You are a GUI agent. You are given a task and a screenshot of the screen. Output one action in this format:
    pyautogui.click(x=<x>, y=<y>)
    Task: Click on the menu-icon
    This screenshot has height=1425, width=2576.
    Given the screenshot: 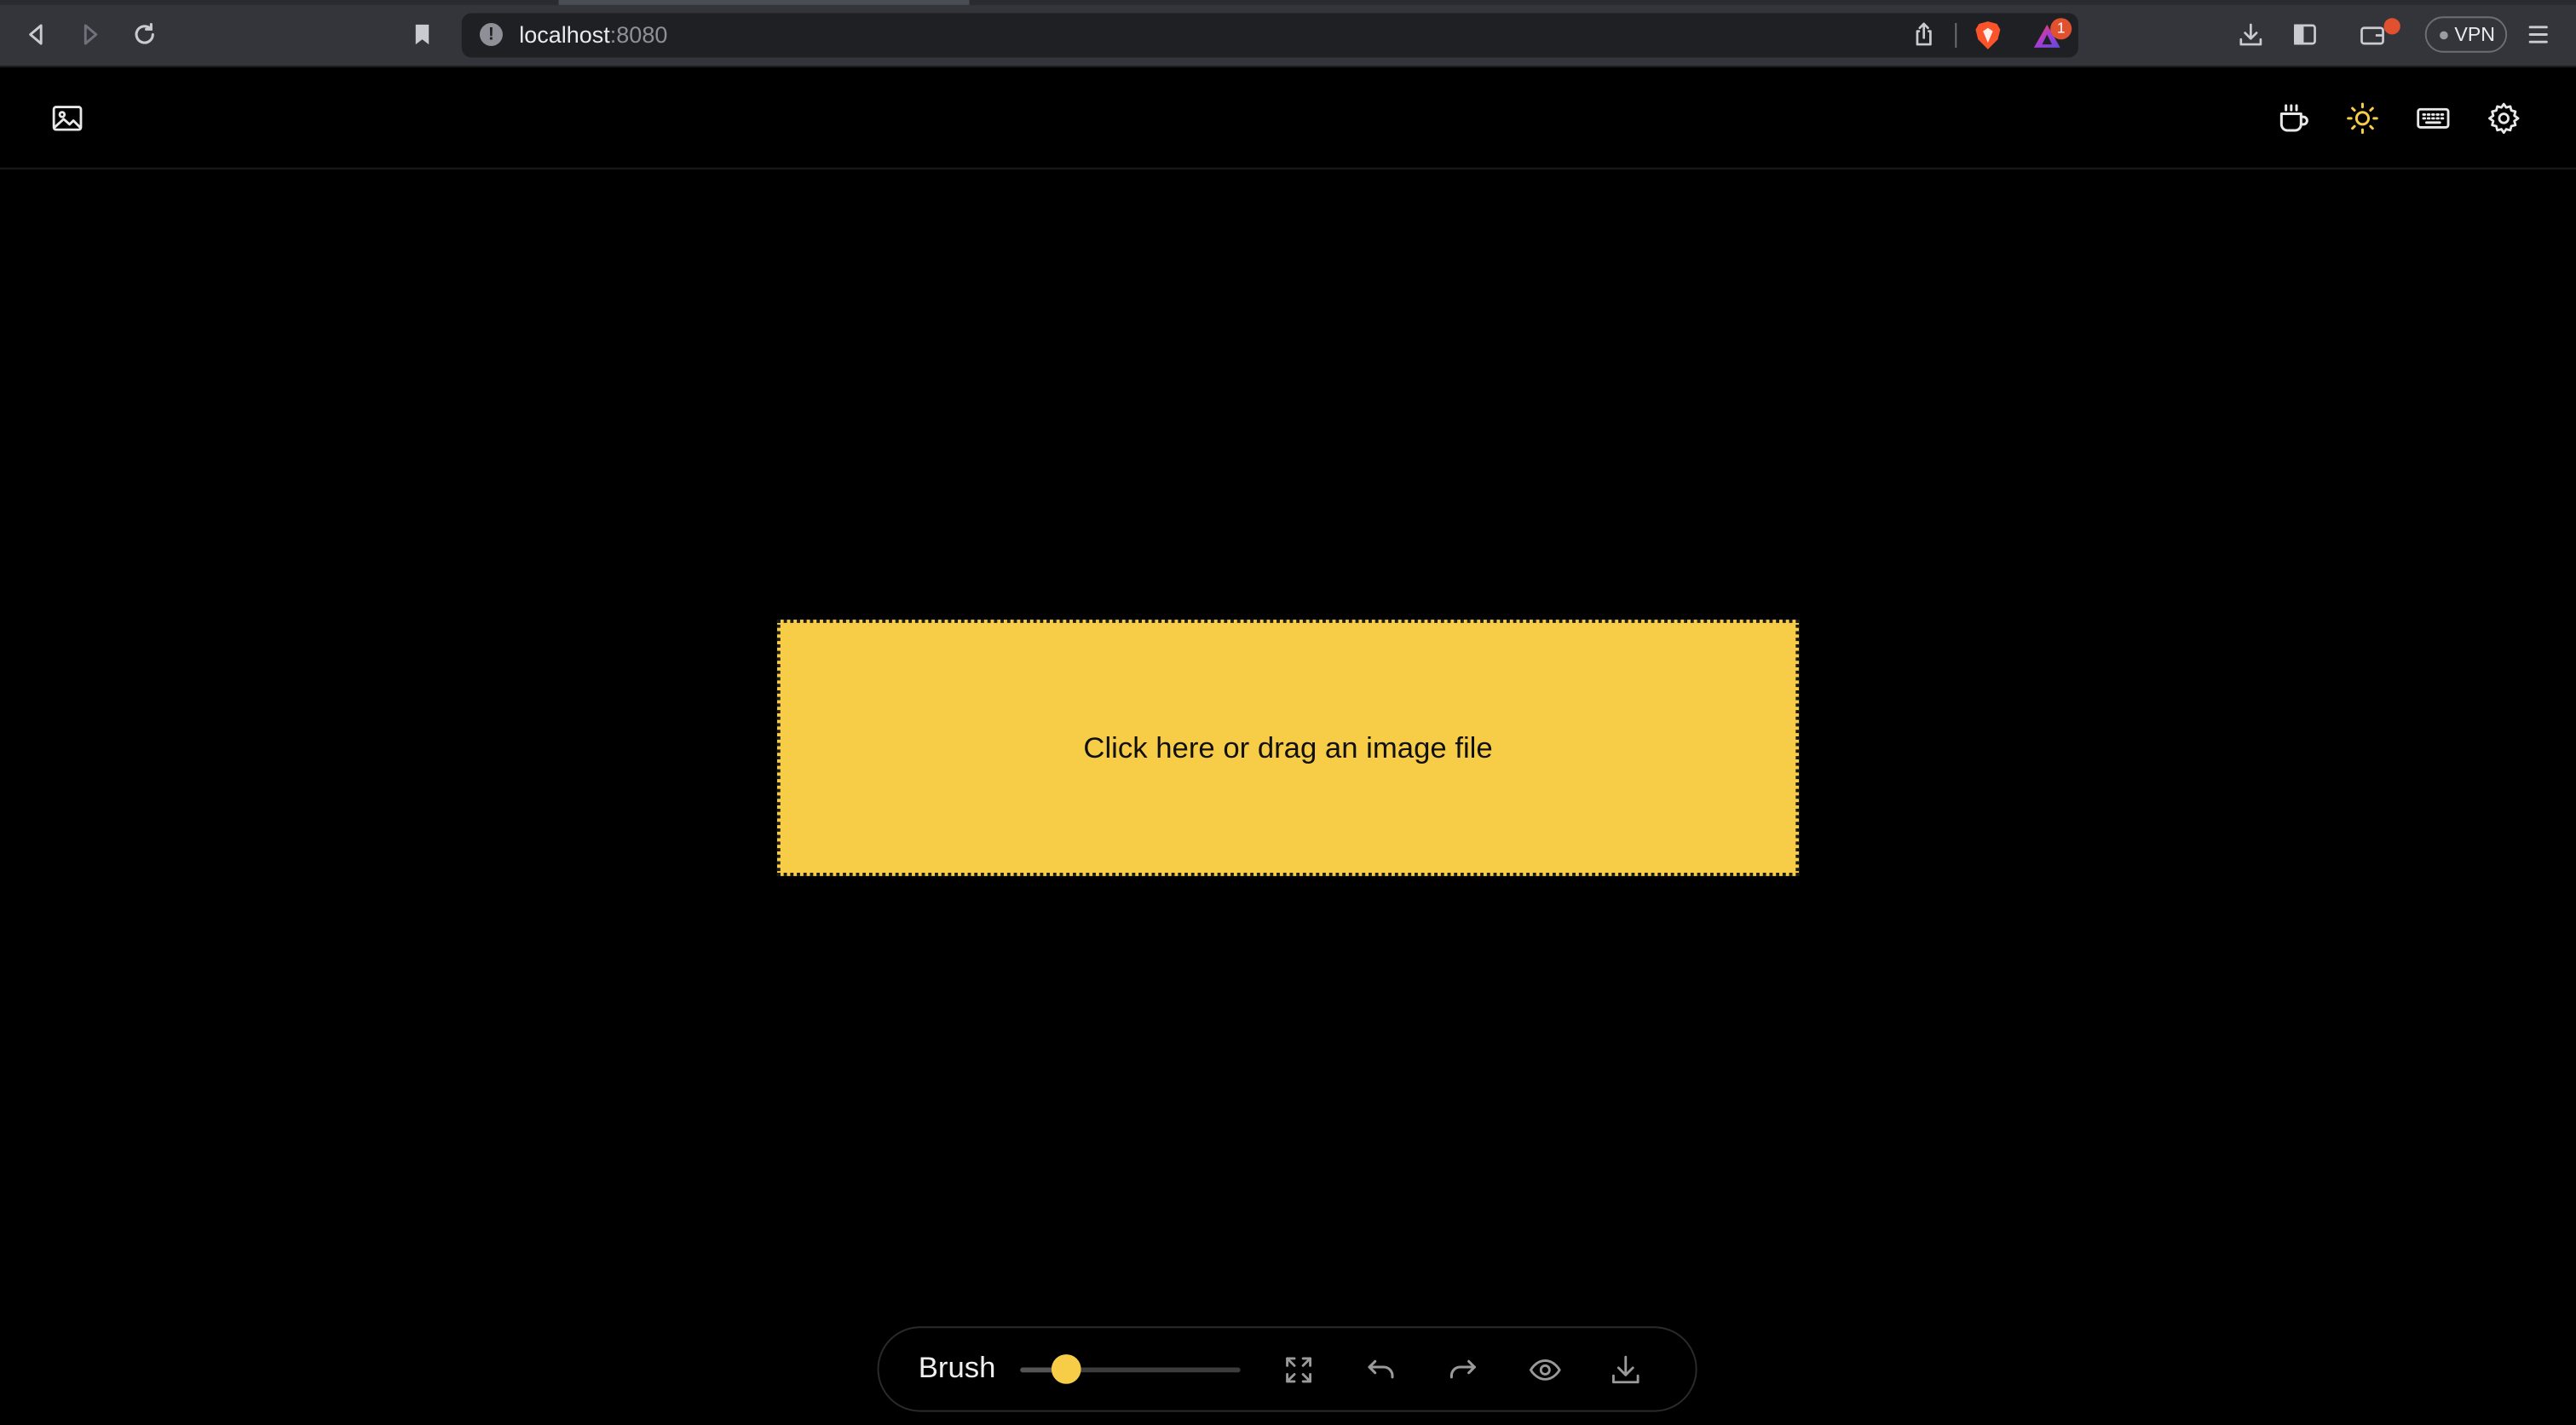 What is the action you would take?
    pyautogui.click(x=2538, y=34)
    